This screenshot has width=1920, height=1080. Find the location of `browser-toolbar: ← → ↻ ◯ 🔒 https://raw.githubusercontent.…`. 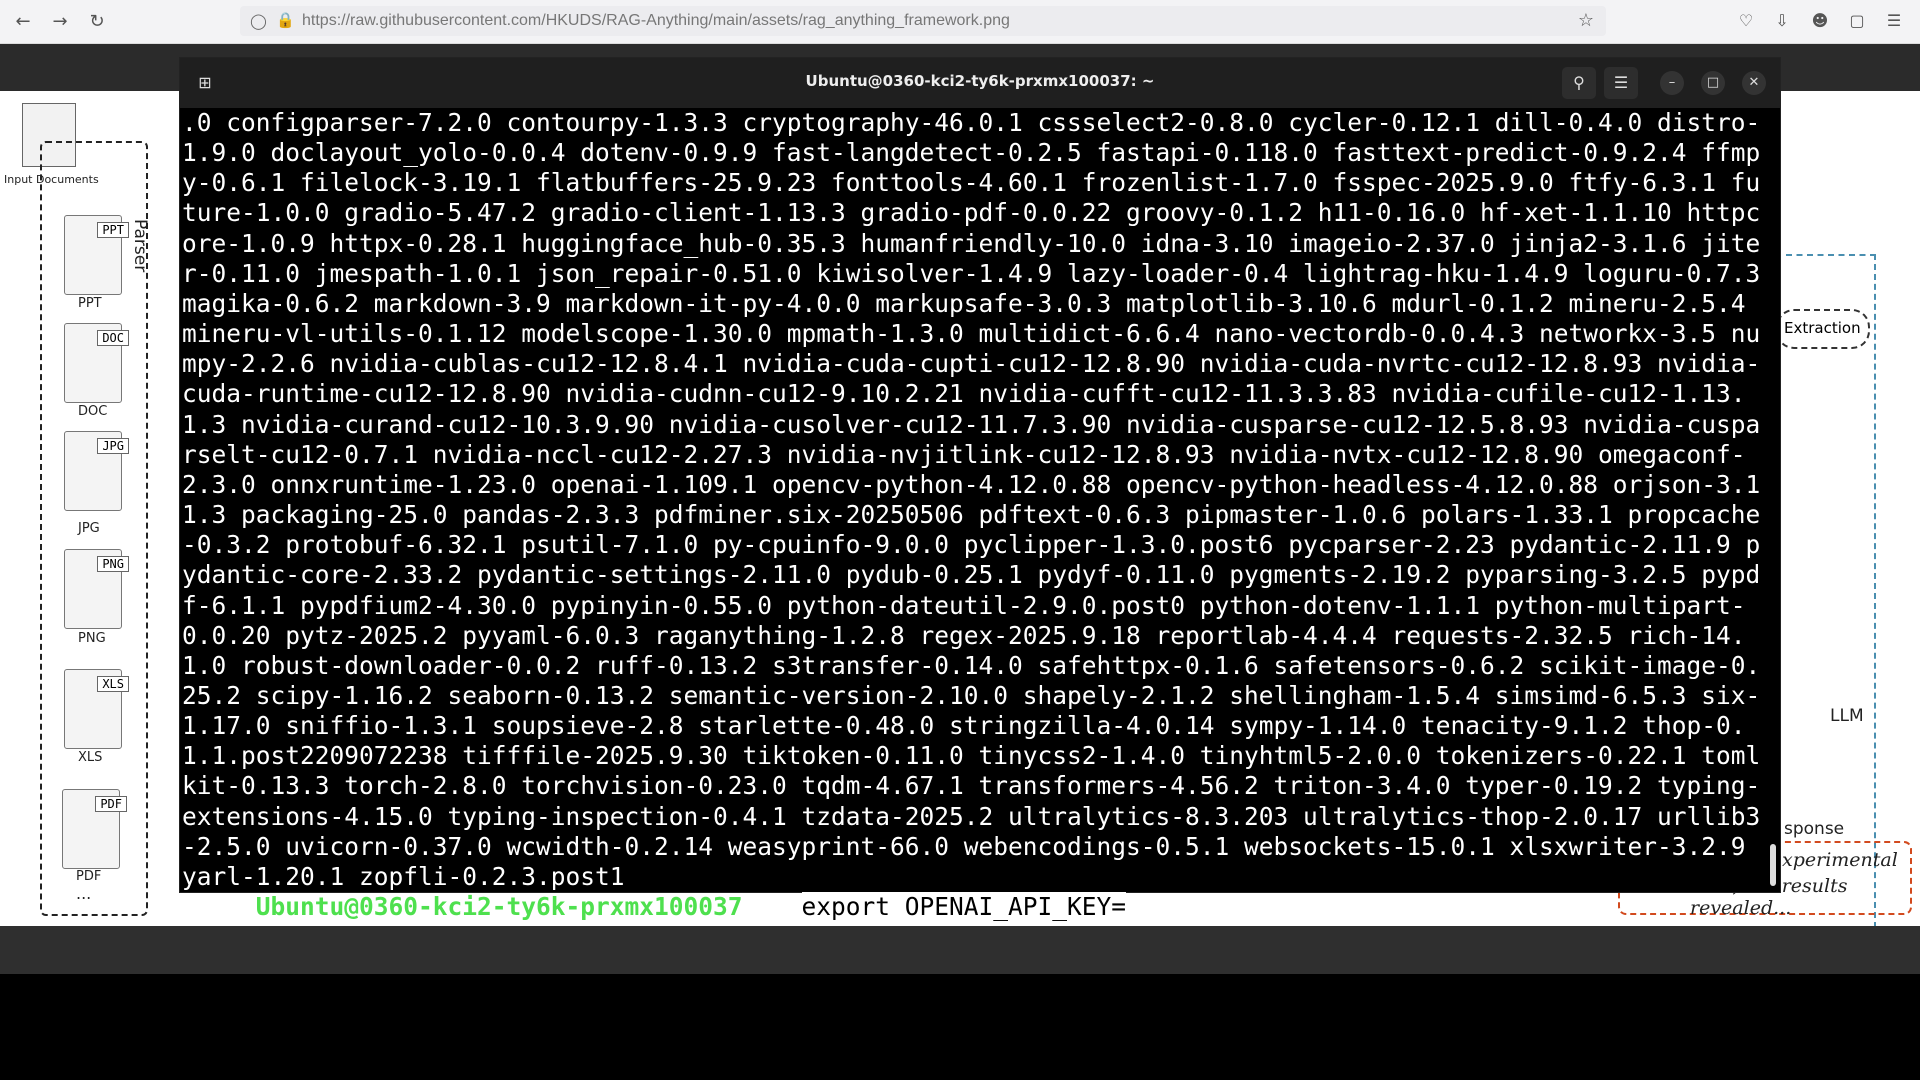

browser-toolbar: ← → ↻ ◯ 🔒 https://raw.githubusercontent.… is located at coordinates (960, 22).